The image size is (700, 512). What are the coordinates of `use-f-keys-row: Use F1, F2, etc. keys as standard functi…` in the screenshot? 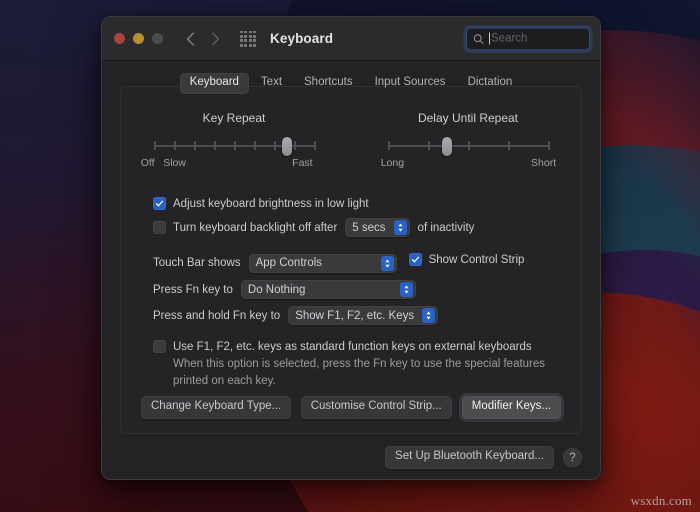 It's located at (357, 346).